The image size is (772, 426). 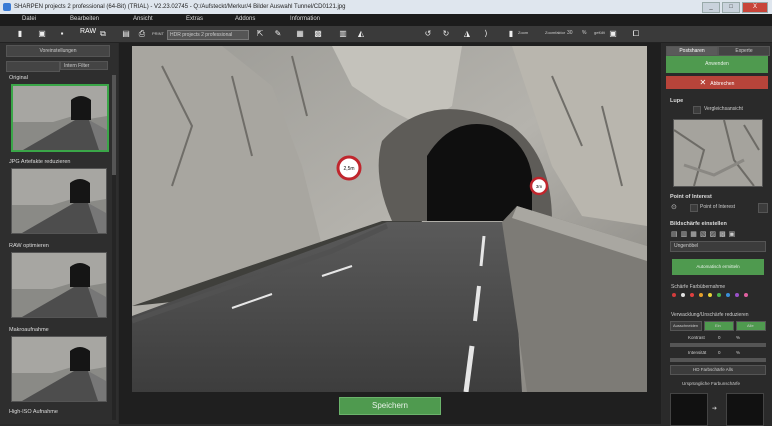 I want to click on before-preview, so click(x=689, y=409).